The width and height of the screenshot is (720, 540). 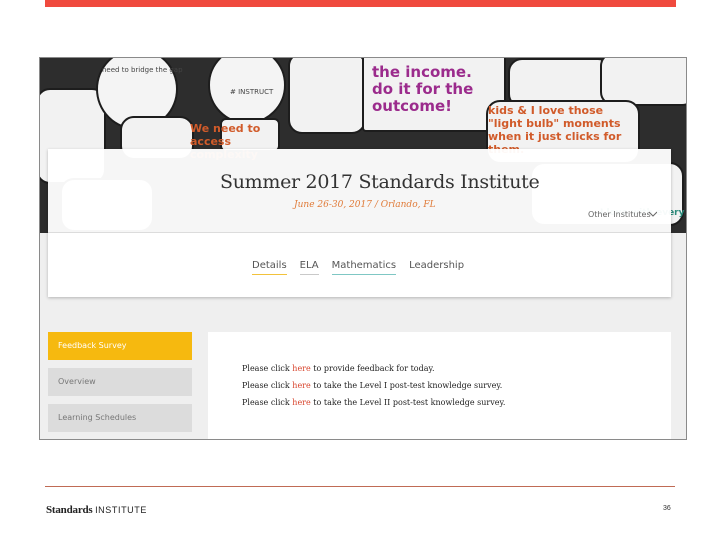 I want to click on level-2-survey-link: here, so click(x=301, y=402).